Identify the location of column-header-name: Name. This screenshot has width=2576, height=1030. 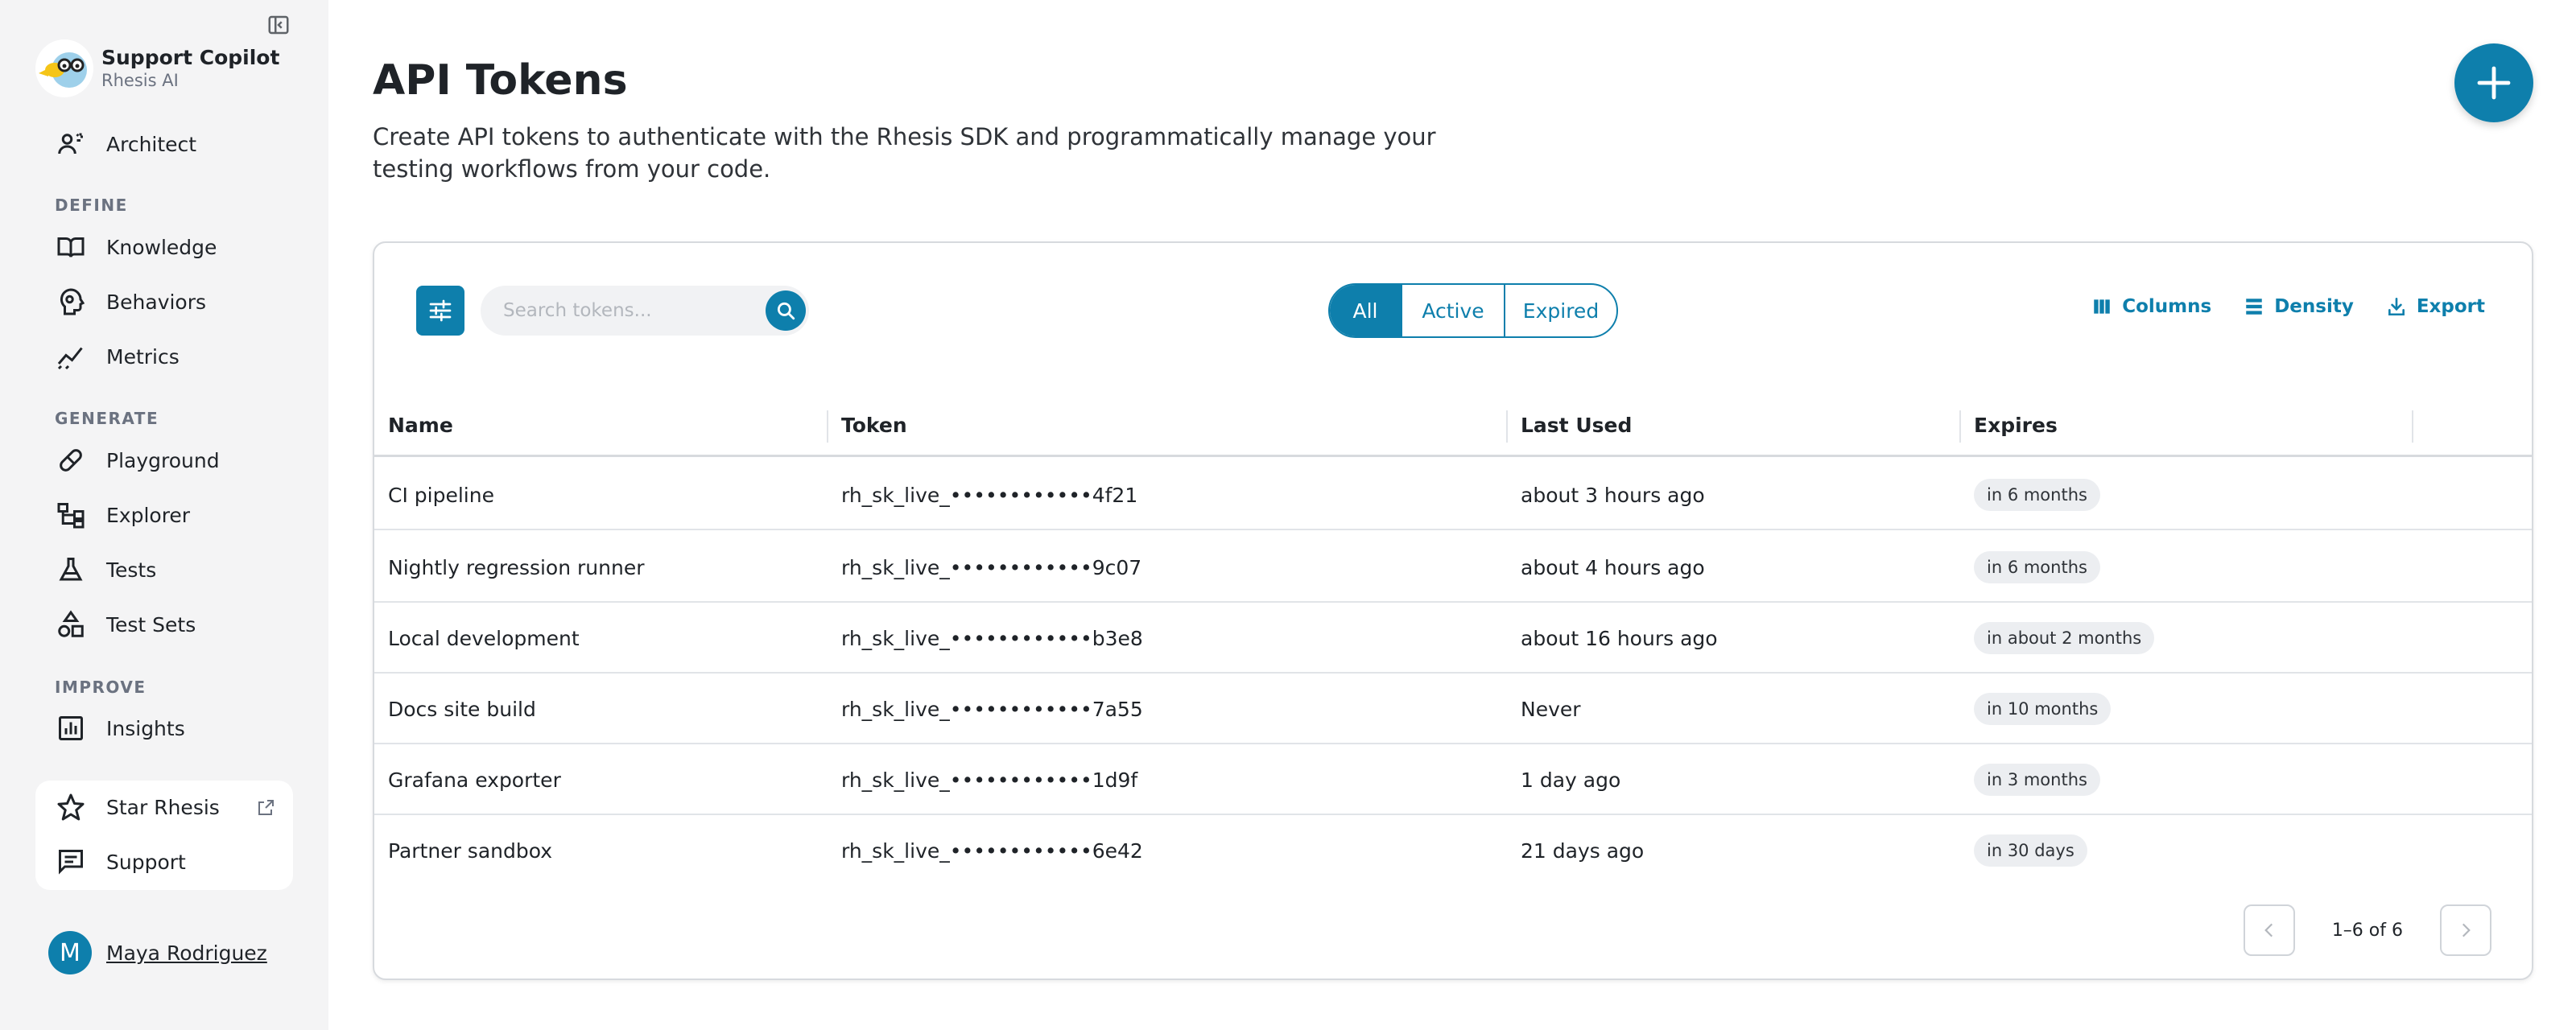
(421, 425).